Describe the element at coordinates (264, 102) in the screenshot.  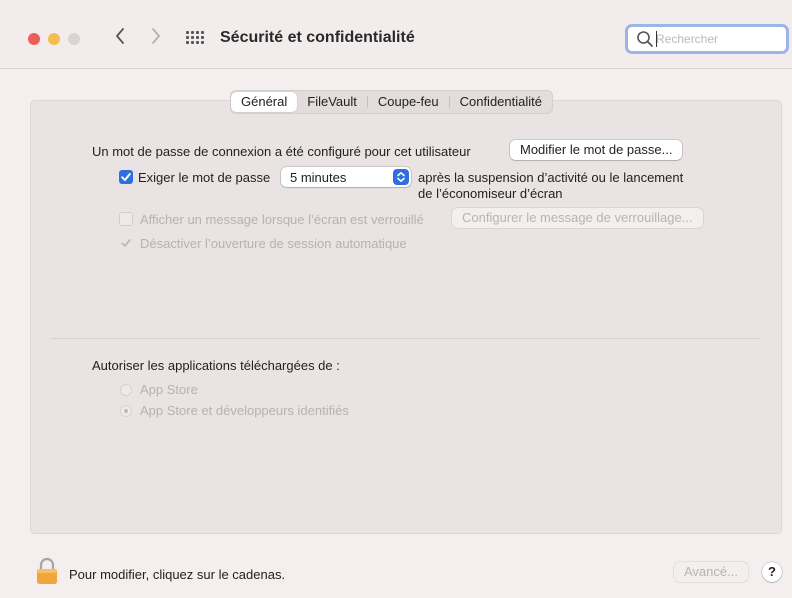
I see `tab-general: Général` at that location.